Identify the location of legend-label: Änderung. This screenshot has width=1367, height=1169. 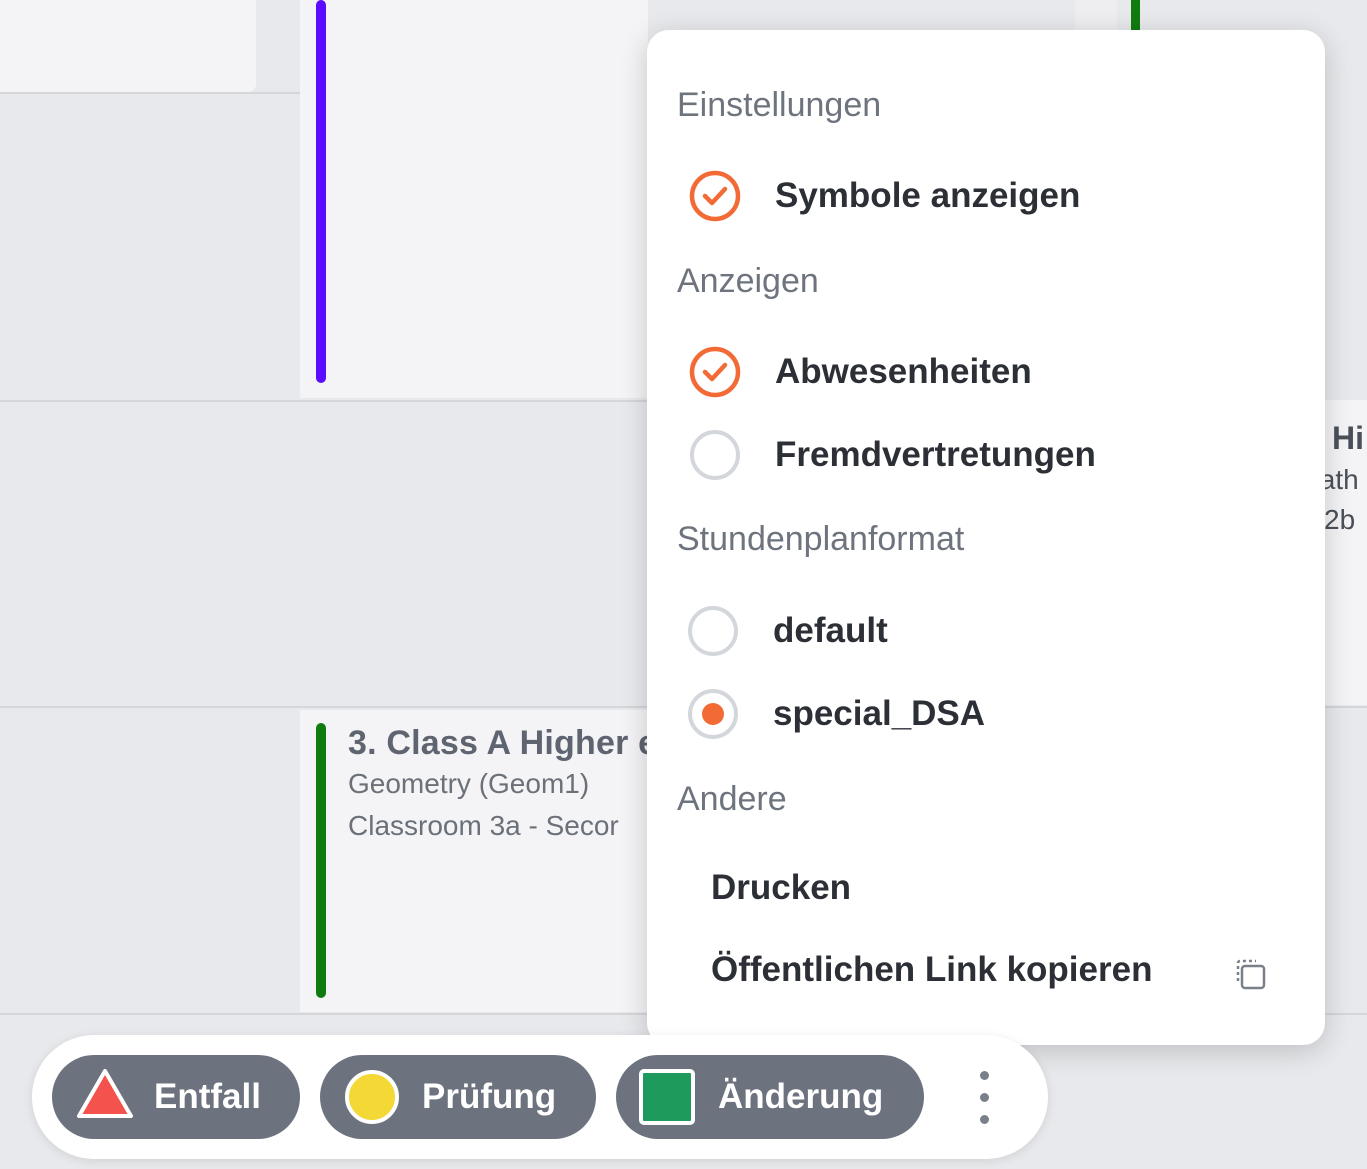
(801, 1096).